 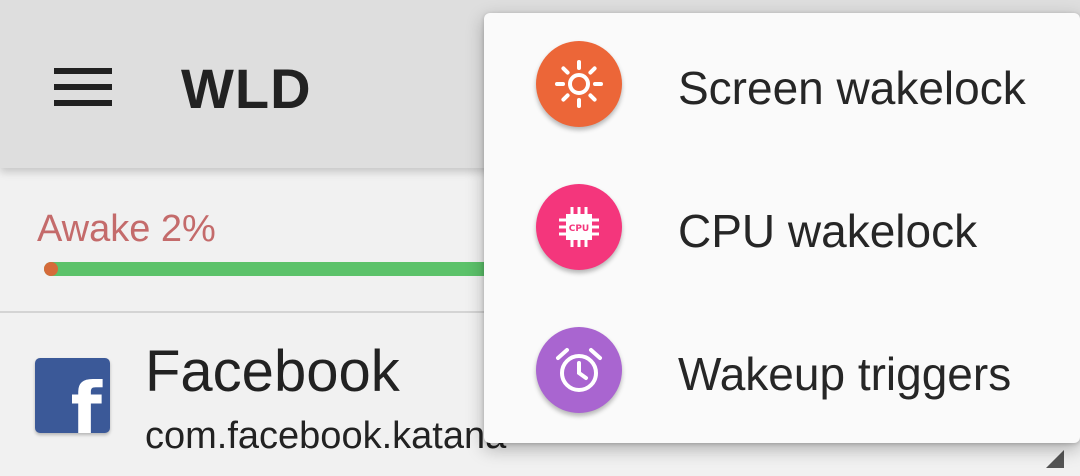 What do you see at coordinates (852, 88) in the screenshot?
I see `menu-item-label: Screen wakelock` at bounding box center [852, 88].